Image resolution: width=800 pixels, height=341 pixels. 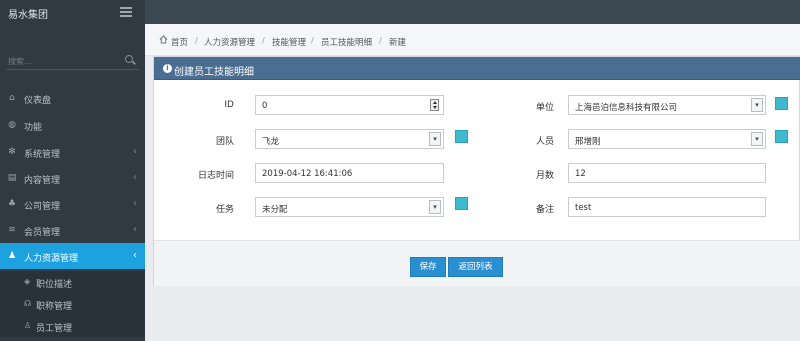 I want to click on breadcrumb-skills: 技能管理, so click(x=289, y=42).